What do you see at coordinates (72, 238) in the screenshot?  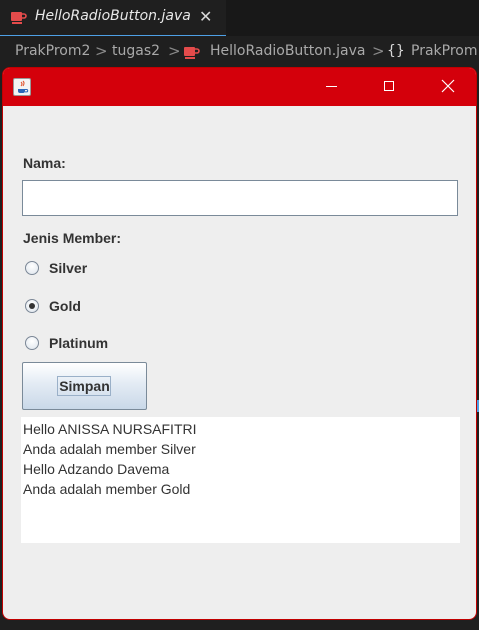 I see `member-type-label: Jenis Member:` at bounding box center [72, 238].